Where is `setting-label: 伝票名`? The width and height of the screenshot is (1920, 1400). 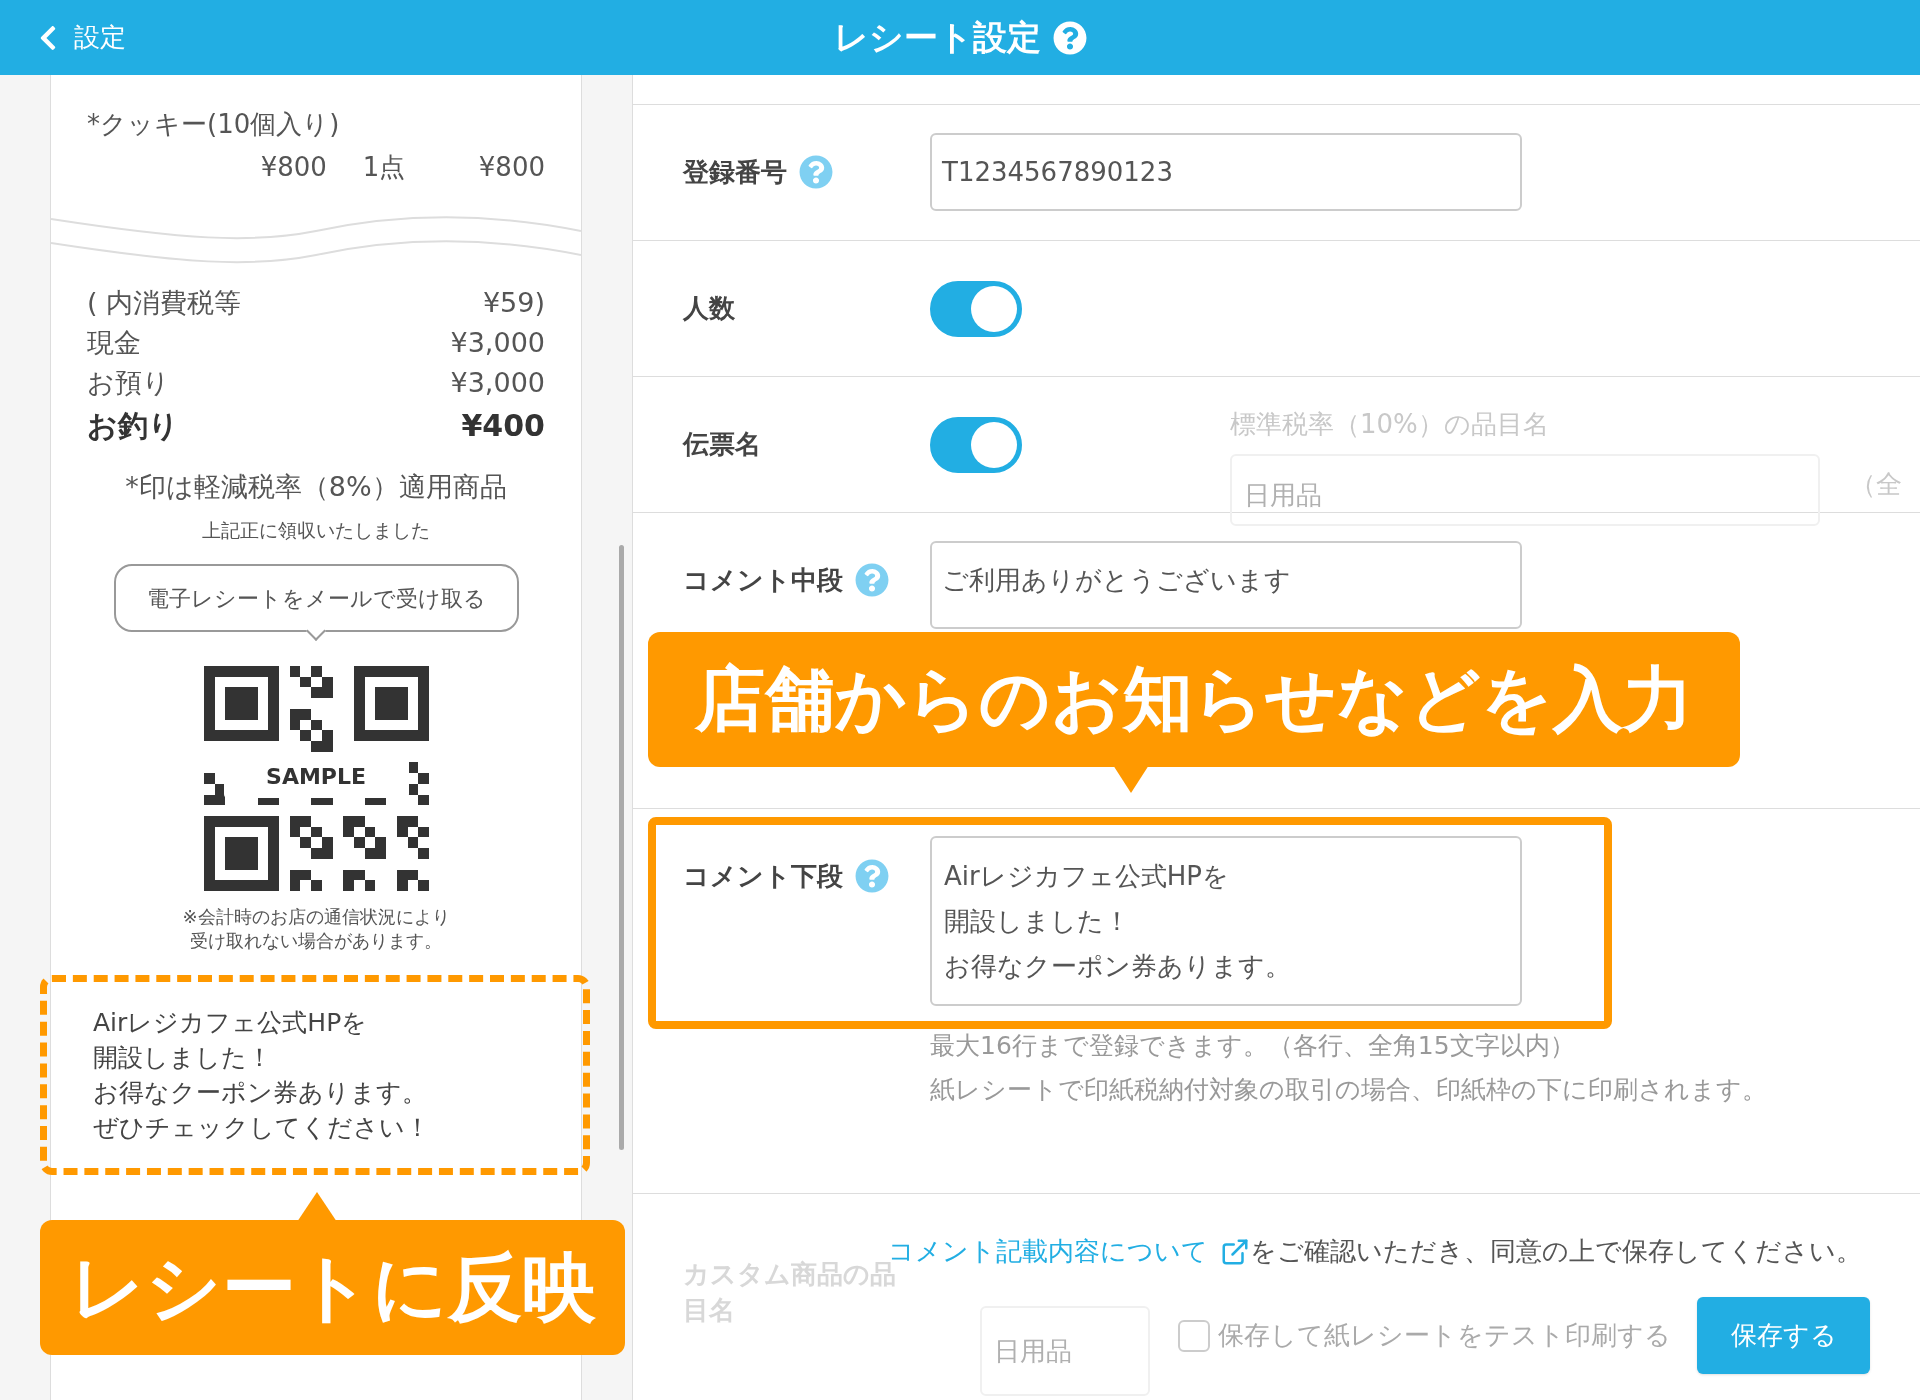 setting-label: 伝票名 is located at coordinates (722, 444).